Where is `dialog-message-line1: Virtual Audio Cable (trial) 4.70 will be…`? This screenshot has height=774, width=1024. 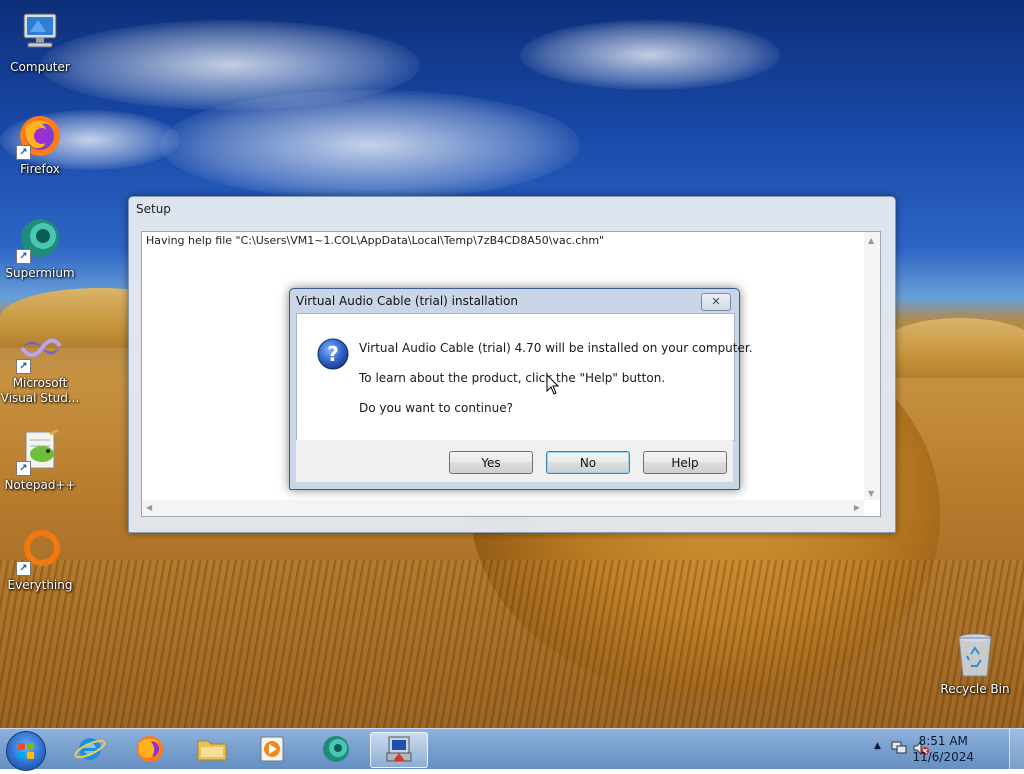 dialog-message-line1: Virtual Audio Cable (trial) 4.70 will be… is located at coordinates (556, 348).